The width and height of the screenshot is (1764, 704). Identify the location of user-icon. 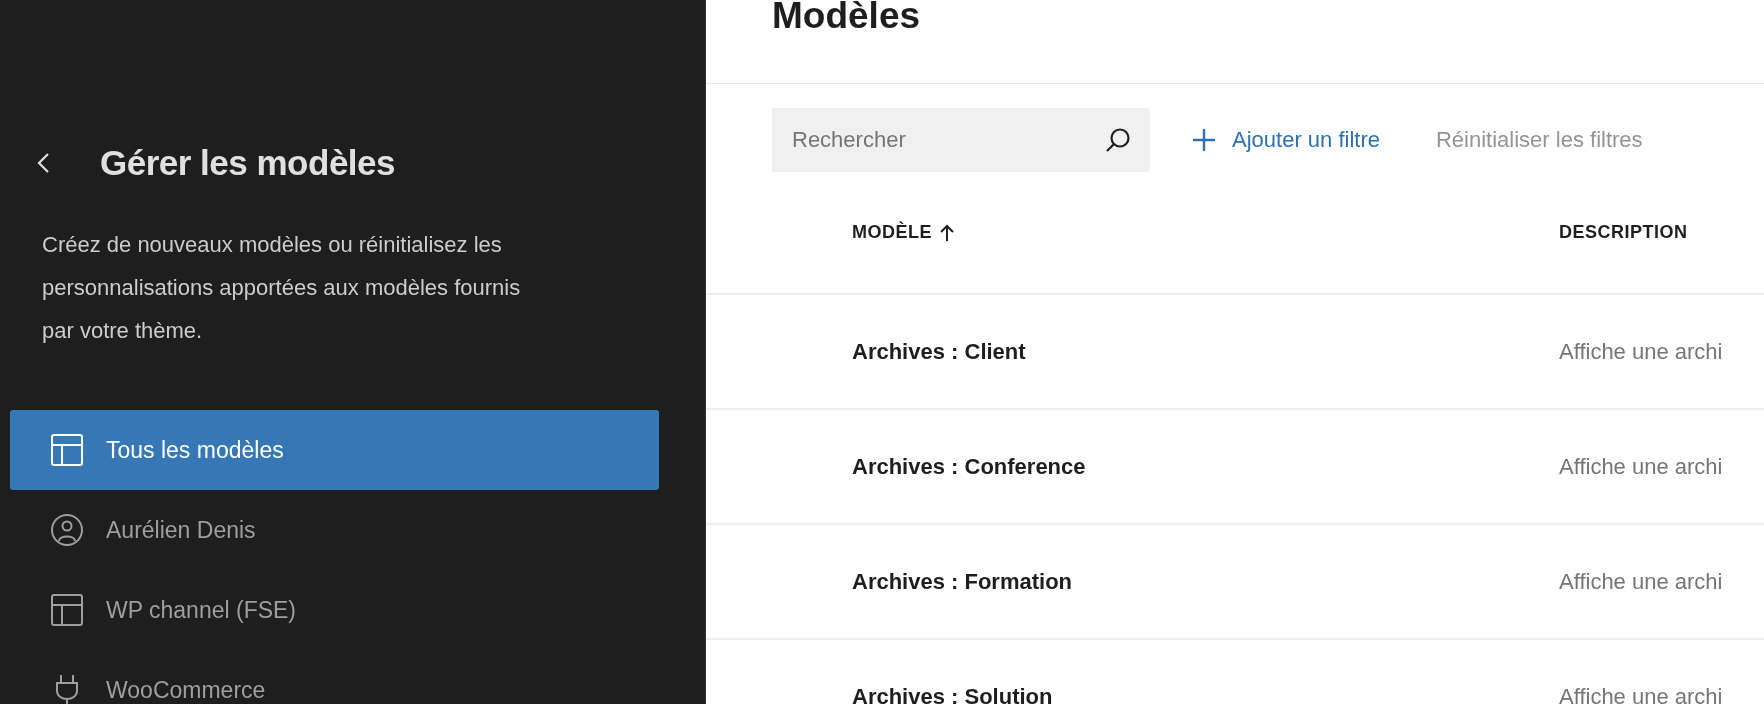
(67, 530).